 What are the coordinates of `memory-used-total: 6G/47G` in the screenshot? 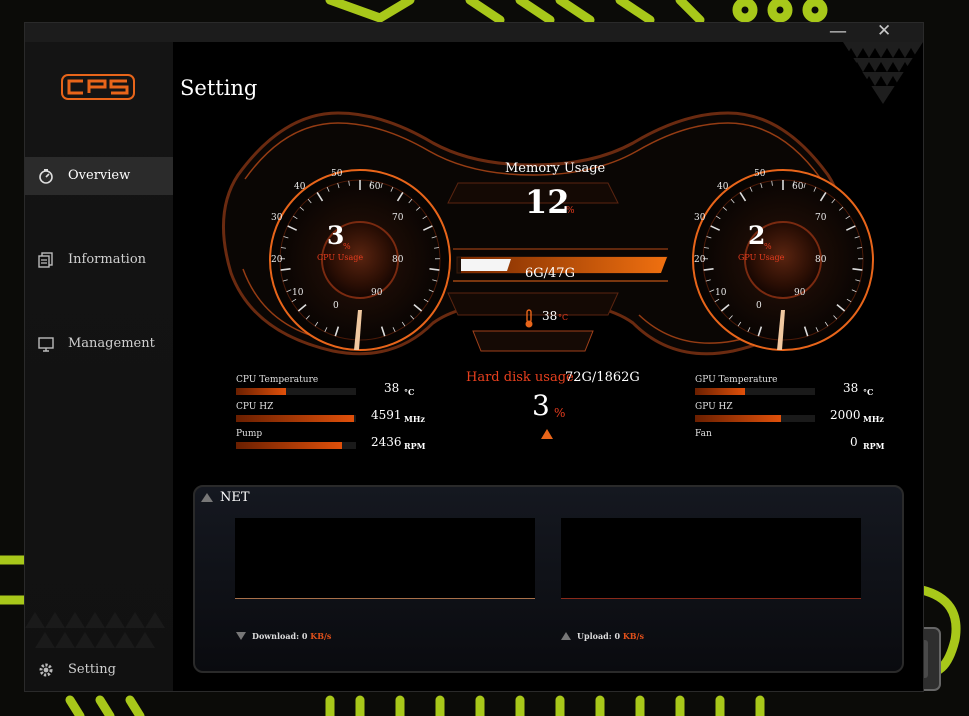 It's located at (550, 273).